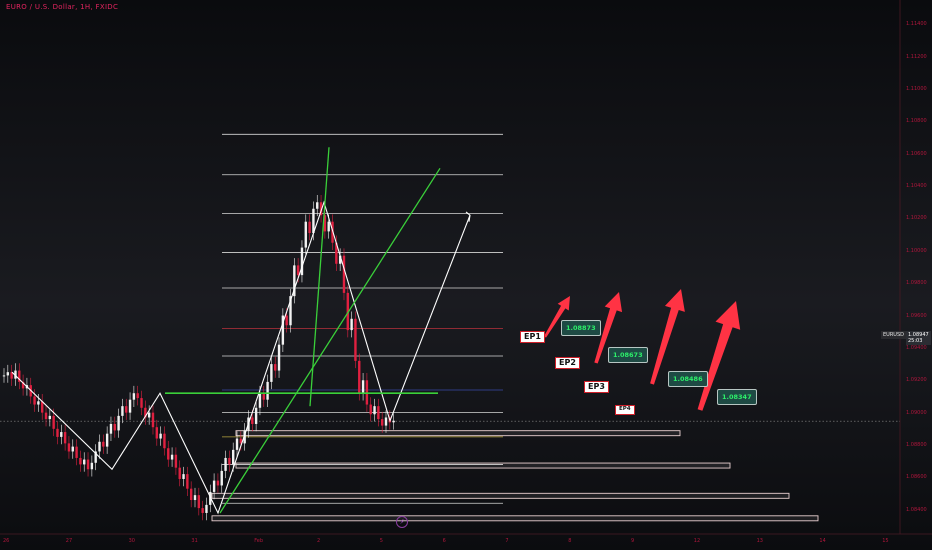 Image resolution: width=932 pixels, height=550 pixels. What do you see at coordinates (444, 541) in the screenshot?
I see `time-tick: 6` at bounding box center [444, 541].